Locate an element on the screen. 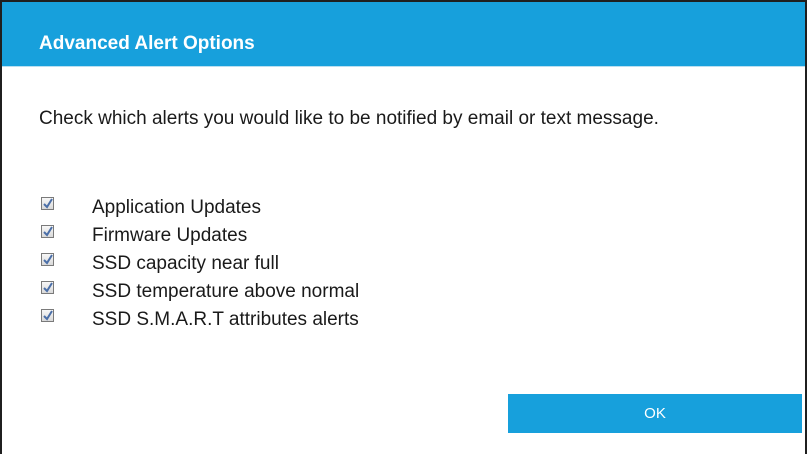 The image size is (809, 454). ssd-smart-checkbox is located at coordinates (47, 315).